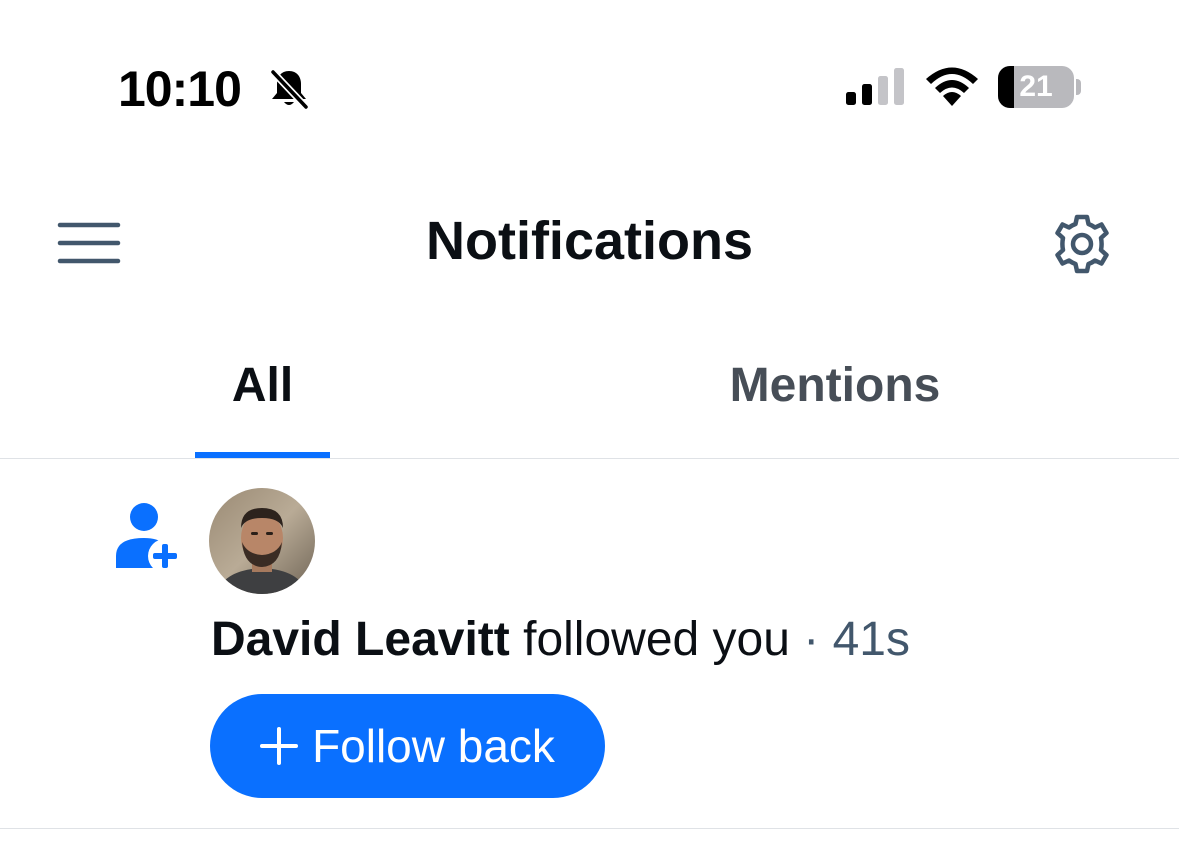 The image size is (1179, 844). What do you see at coordinates (360, 639) in the screenshot?
I see `author-name: David Leavitt` at bounding box center [360, 639].